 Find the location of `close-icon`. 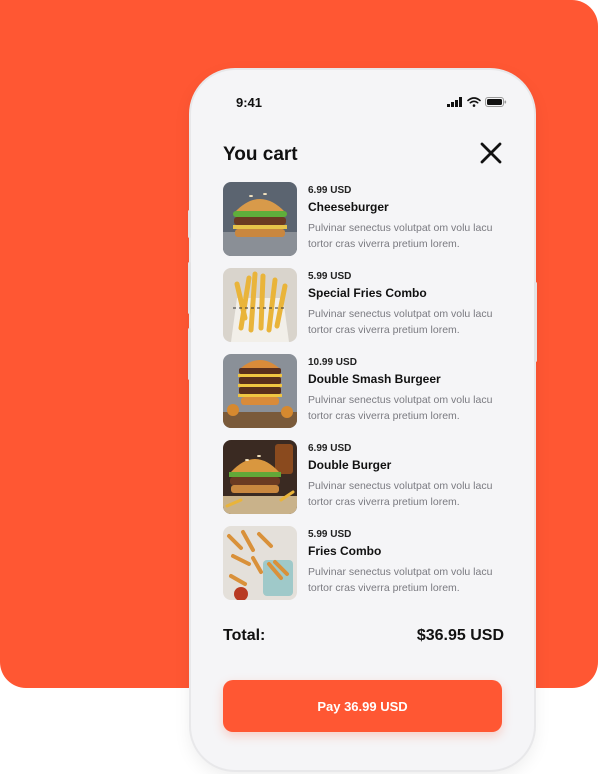

close-icon is located at coordinates (491, 153).